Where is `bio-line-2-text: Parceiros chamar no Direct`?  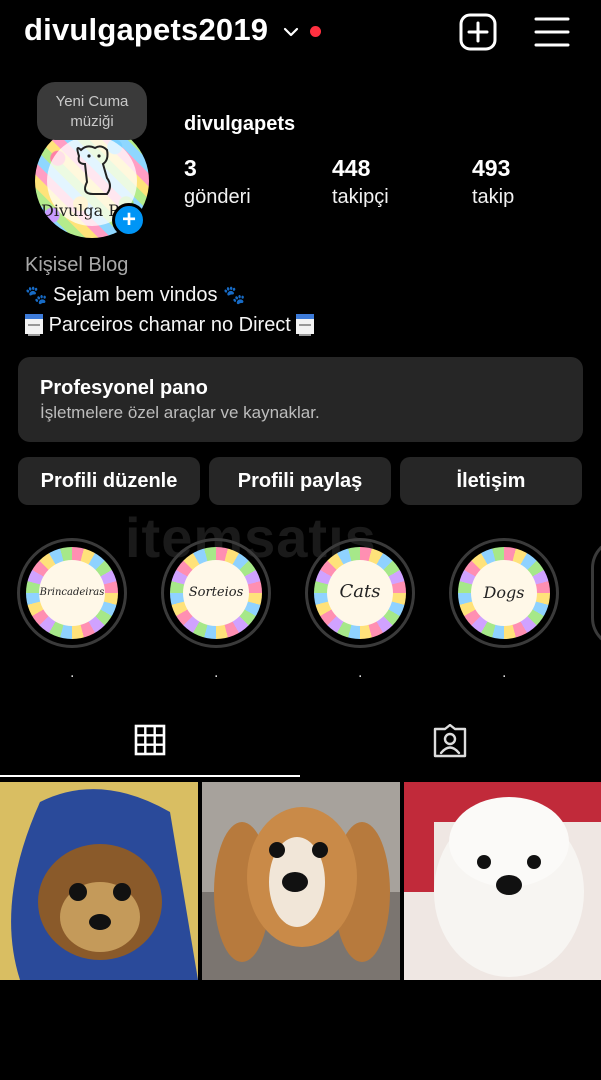 bio-line-2-text: Parceiros chamar no Direct is located at coordinates (169, 325).